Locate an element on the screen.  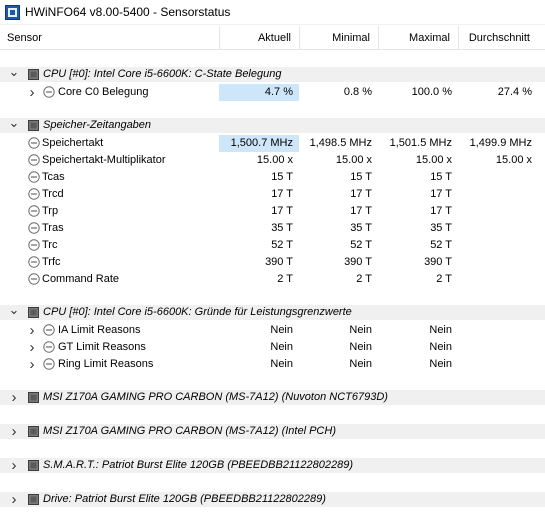
sensor-row-label: IA Limit Reasons is located at coordinates (99, 330).